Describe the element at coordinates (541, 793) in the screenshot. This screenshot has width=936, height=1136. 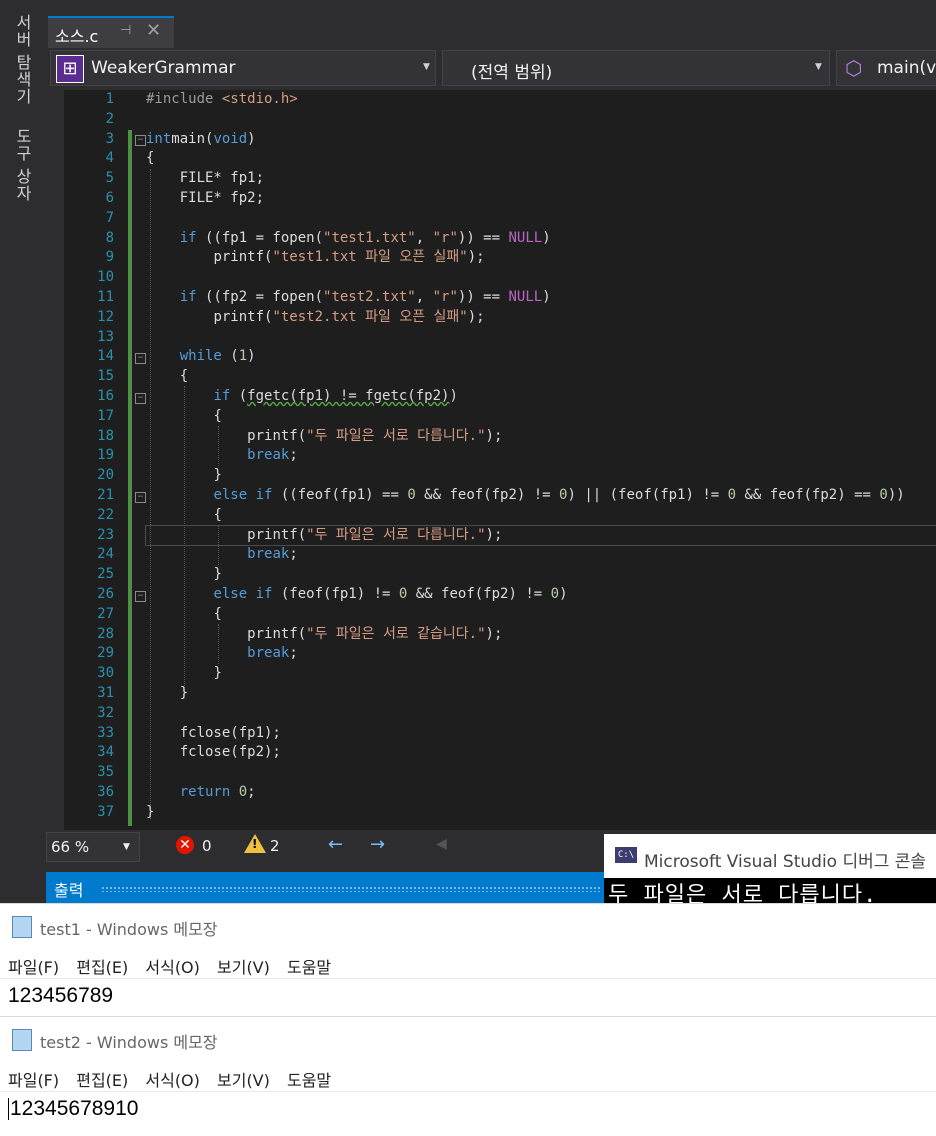
I see `code-line: return 0;` at that location.